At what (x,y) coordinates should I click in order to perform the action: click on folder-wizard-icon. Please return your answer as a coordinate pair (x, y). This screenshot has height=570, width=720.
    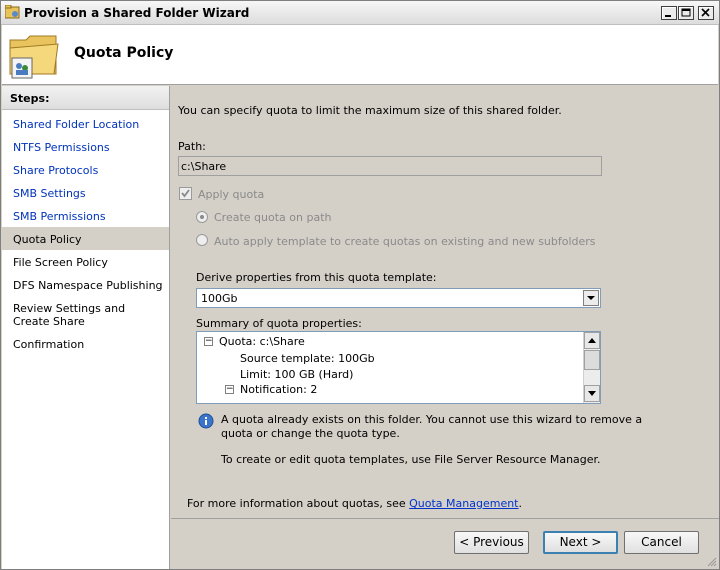
    Looking at the image, I should click on (12, 12).